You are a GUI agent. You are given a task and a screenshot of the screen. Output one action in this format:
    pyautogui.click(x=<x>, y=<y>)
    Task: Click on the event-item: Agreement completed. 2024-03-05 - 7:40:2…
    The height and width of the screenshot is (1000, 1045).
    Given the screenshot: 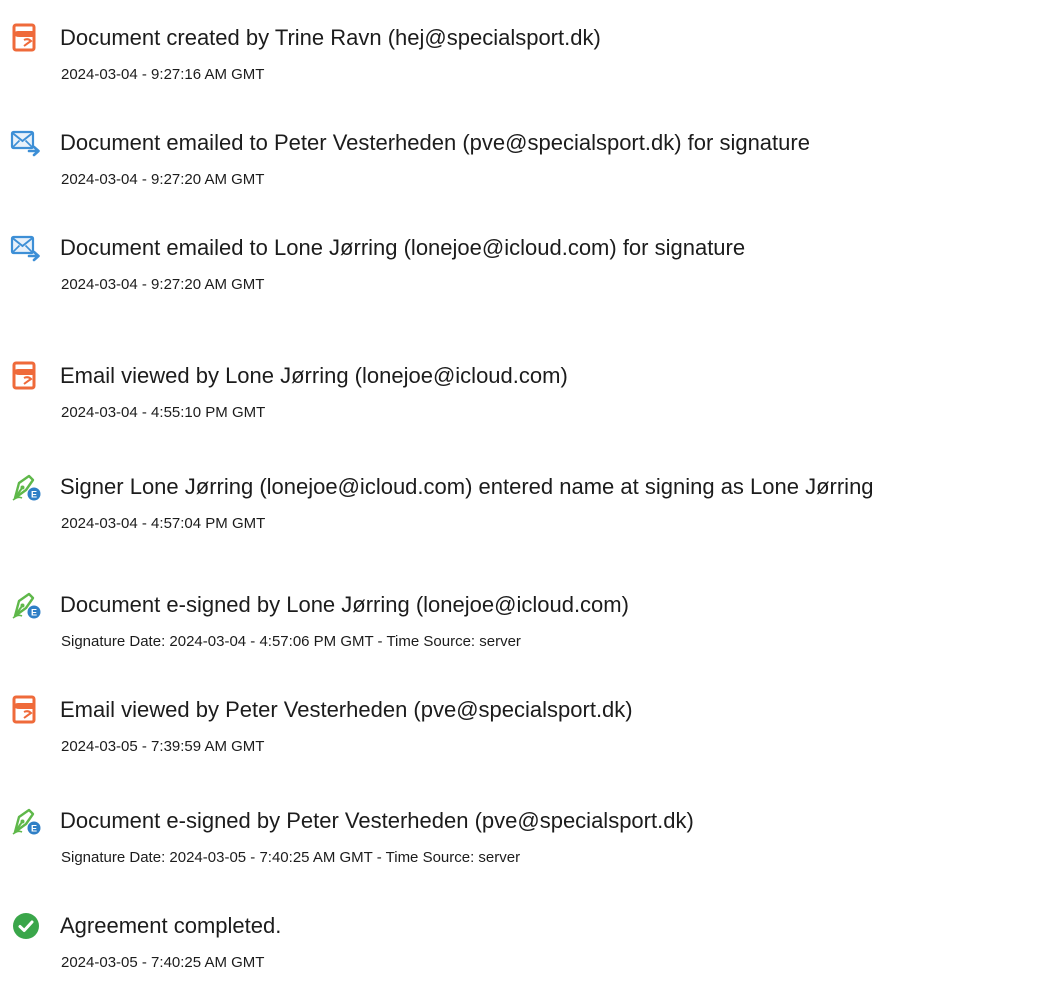 What is the action you would take?
    pyautogui.click(x=522, y=955)
    